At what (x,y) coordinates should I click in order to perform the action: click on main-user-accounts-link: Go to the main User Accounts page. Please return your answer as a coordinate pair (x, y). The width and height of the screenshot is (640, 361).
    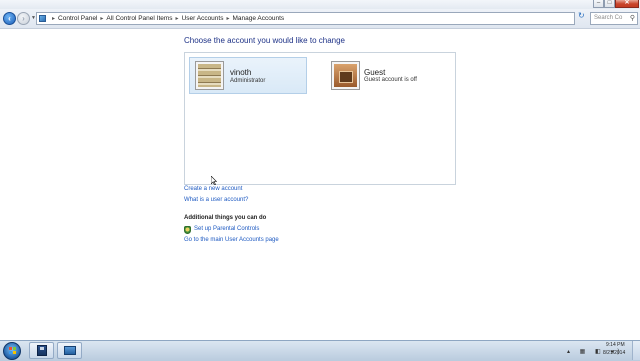
    Looking at the image, I should click on (231, 240).